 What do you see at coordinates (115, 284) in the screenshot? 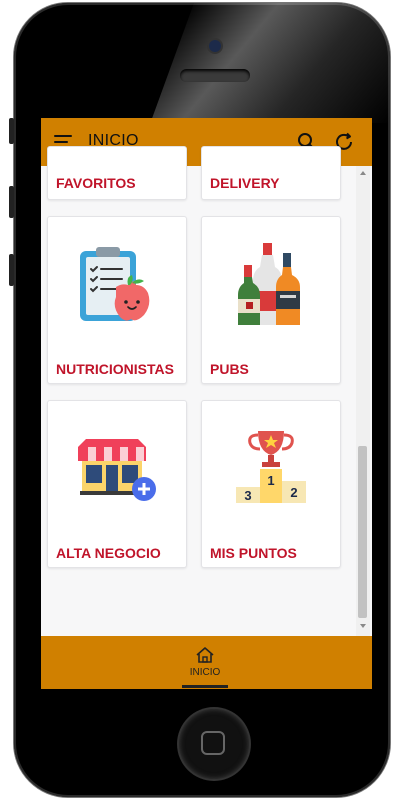
I see `clipboard-apple-icon` at bounding box center [115, 284].